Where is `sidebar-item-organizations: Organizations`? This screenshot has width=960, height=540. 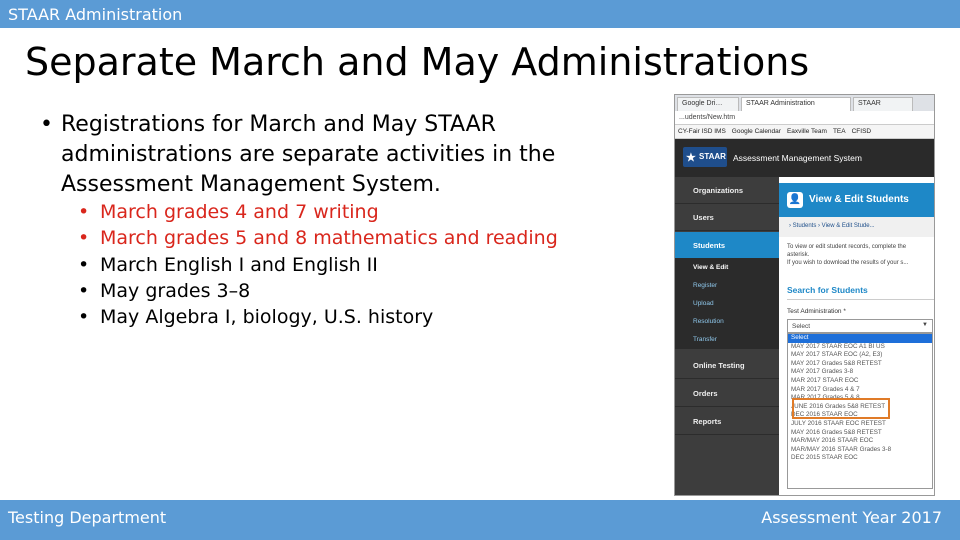 sidebar-item-organizations: Organizations is located at coordinates (727, 190).